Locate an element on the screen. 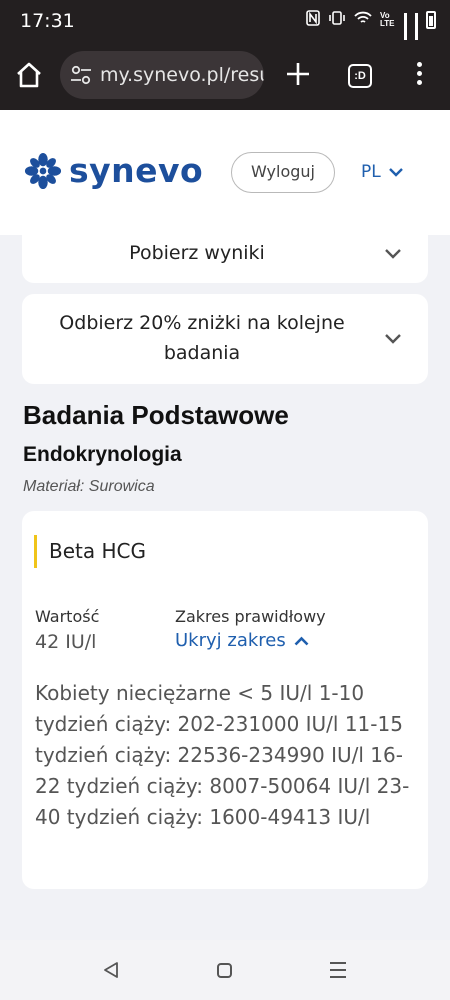 The height and width of the screenshot is (1000, 450). wifi-icon is located at coordinates (363, 19).